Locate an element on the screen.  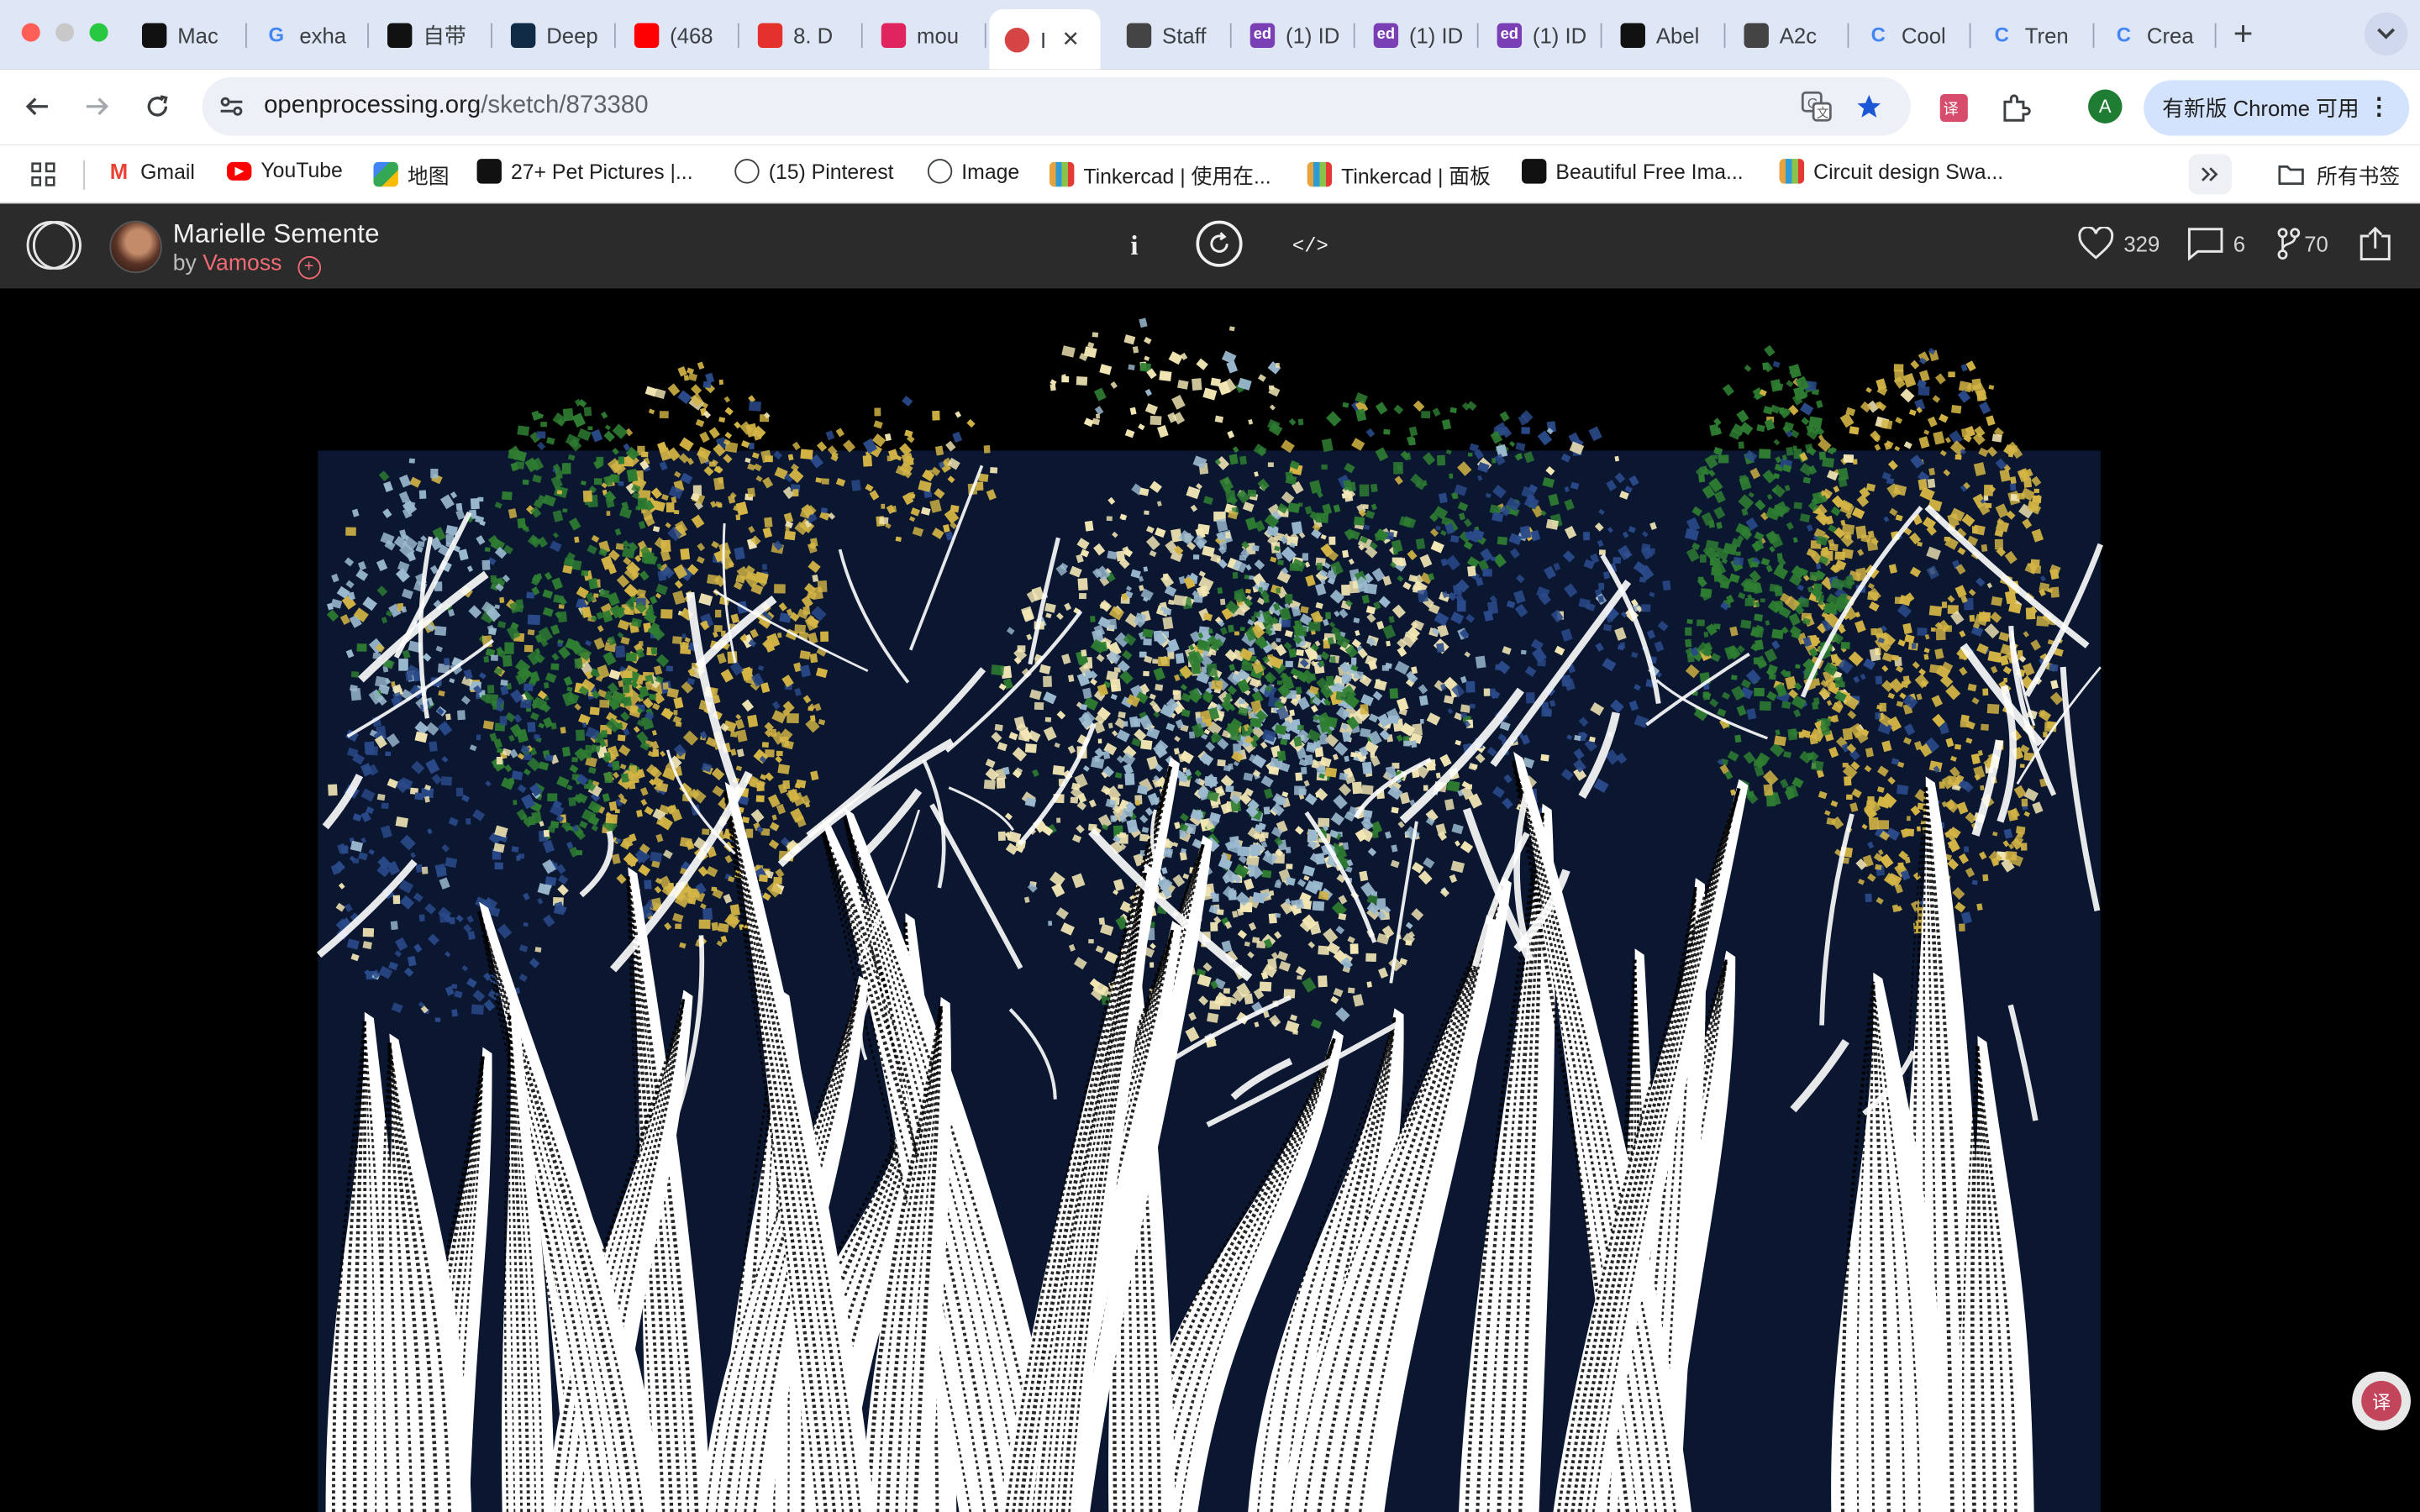
author-link: Vamoss is located at coordinates (242, 263).